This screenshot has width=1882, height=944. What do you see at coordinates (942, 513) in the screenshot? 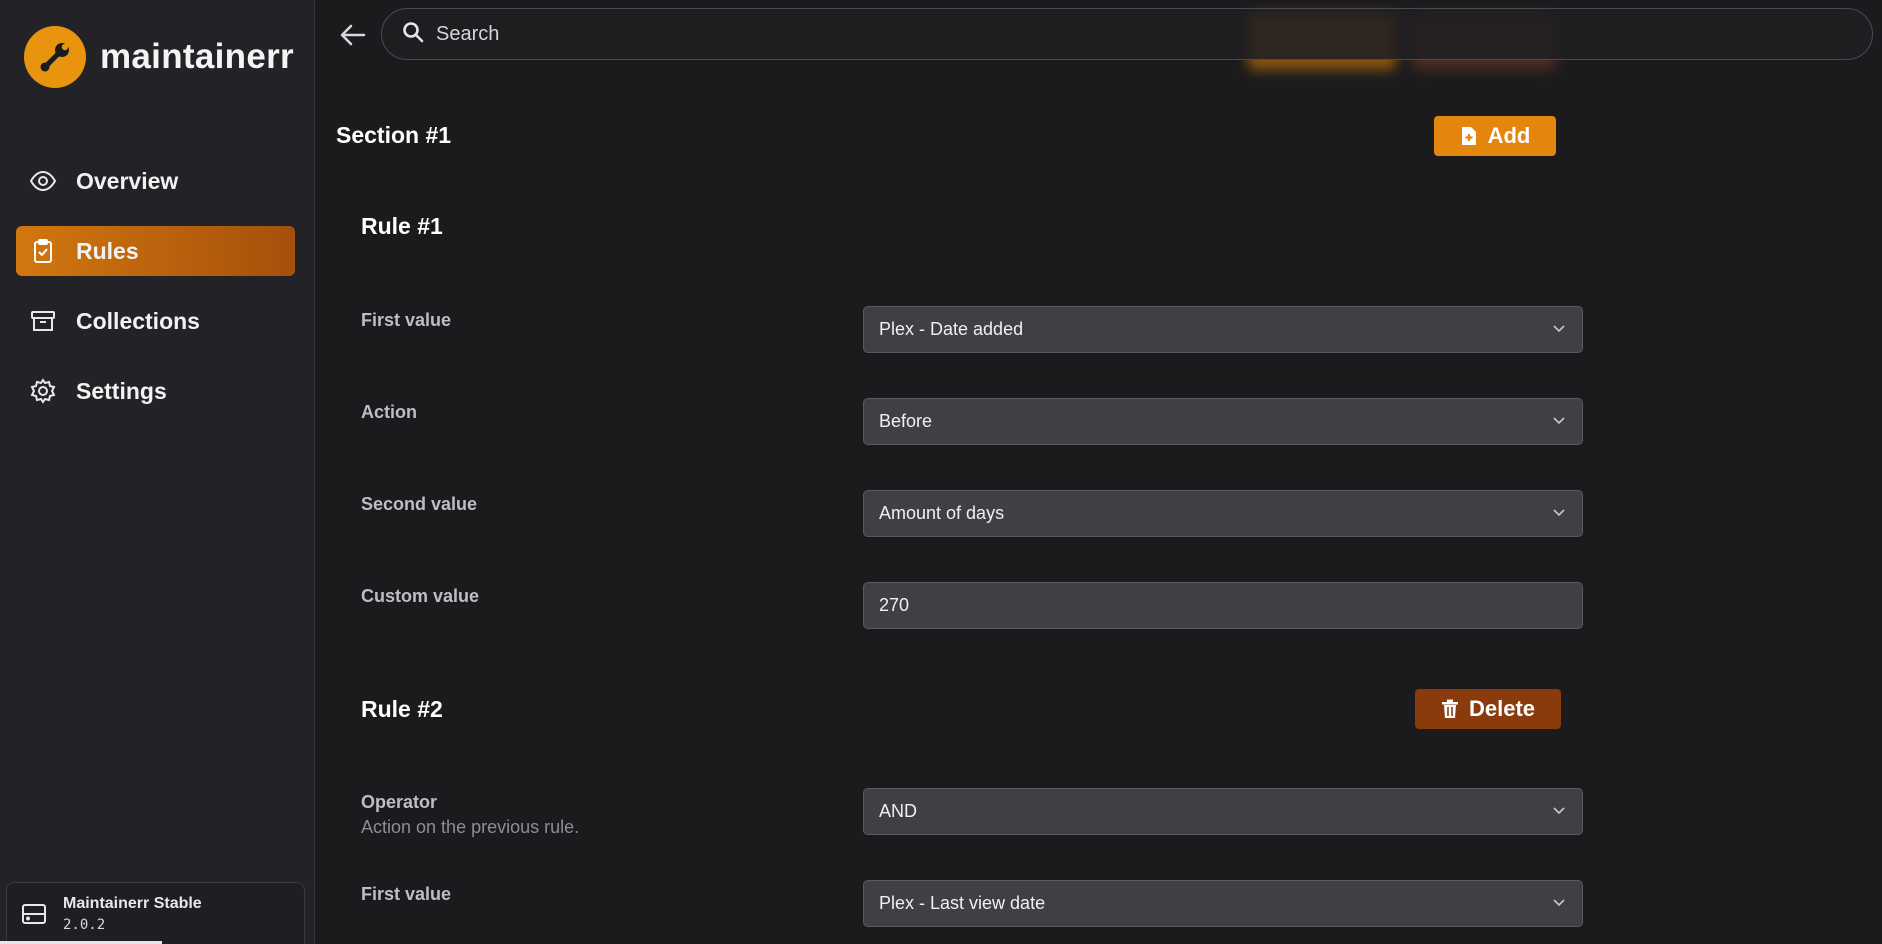
I see `select-value: Amount of days` at bounding box center [942, 513].